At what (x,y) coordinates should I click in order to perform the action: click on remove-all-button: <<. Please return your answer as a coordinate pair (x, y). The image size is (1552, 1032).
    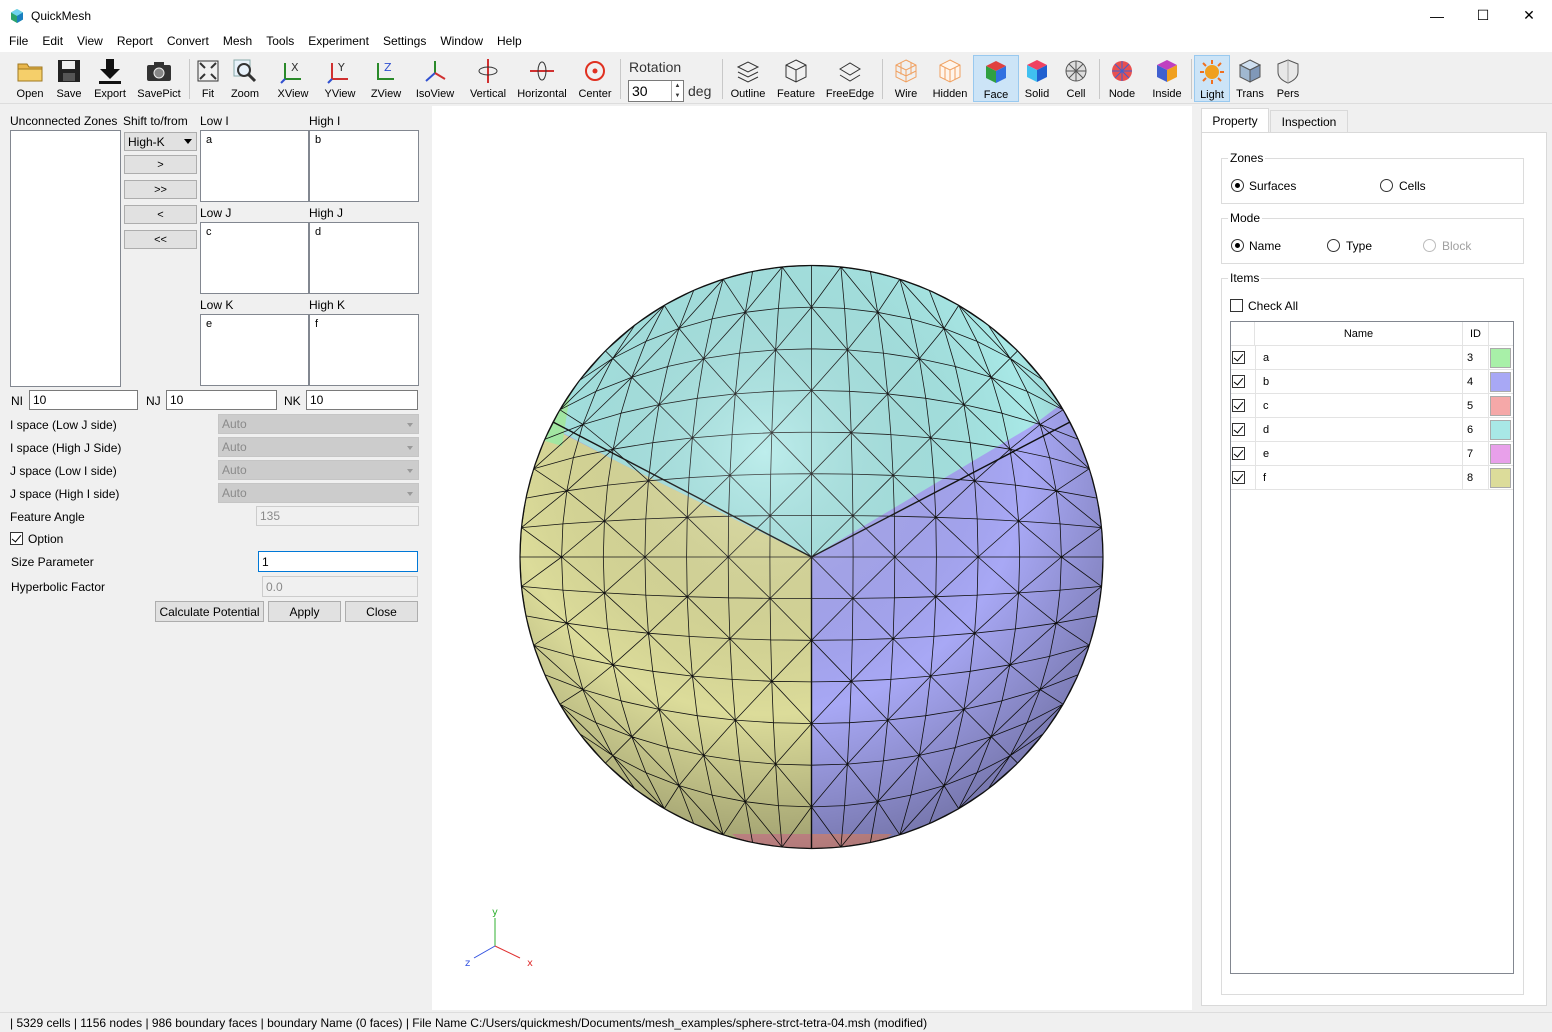
    Looking at the image, I should click on (160, 239).